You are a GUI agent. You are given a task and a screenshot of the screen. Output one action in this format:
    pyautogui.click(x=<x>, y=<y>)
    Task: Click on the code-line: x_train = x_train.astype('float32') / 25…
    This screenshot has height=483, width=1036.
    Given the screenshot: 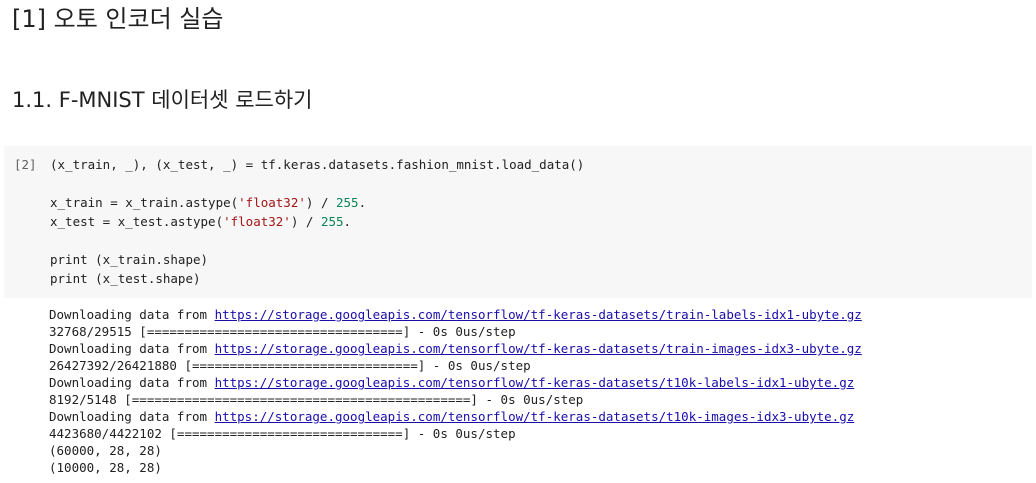 What is the action you would take?
    pyautogui.click(x=317, y=202)
    